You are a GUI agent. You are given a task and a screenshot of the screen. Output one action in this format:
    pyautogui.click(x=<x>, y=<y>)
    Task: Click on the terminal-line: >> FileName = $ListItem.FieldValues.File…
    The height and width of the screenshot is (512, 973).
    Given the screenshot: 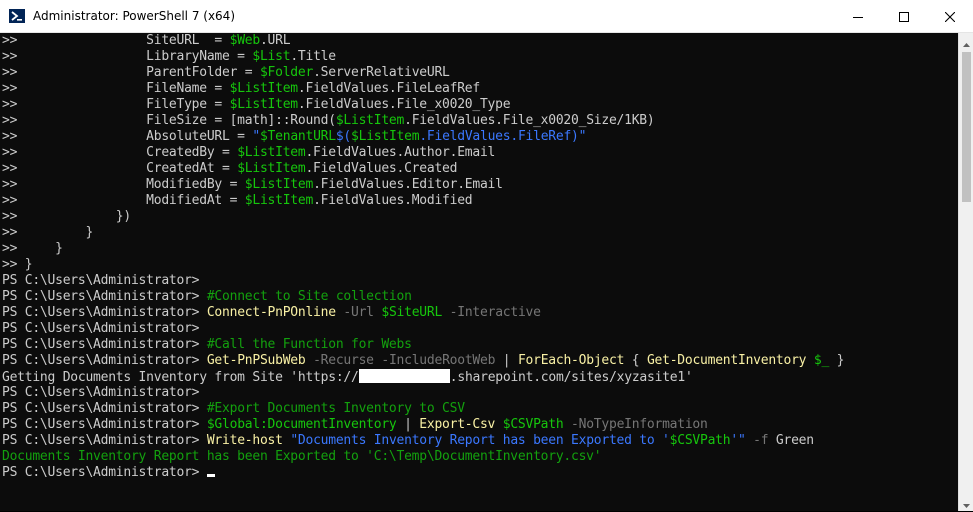 What is the action you would take?
    pyautogui.click(x=423, y=89)
    